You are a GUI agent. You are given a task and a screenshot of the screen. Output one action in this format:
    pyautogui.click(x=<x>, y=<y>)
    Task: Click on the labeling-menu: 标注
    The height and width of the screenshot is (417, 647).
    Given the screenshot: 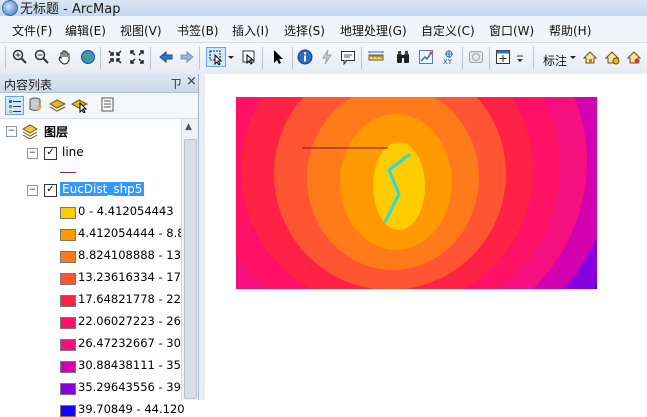 What is the action you would take?
    pyautogui.click(x=555, y=60)
    